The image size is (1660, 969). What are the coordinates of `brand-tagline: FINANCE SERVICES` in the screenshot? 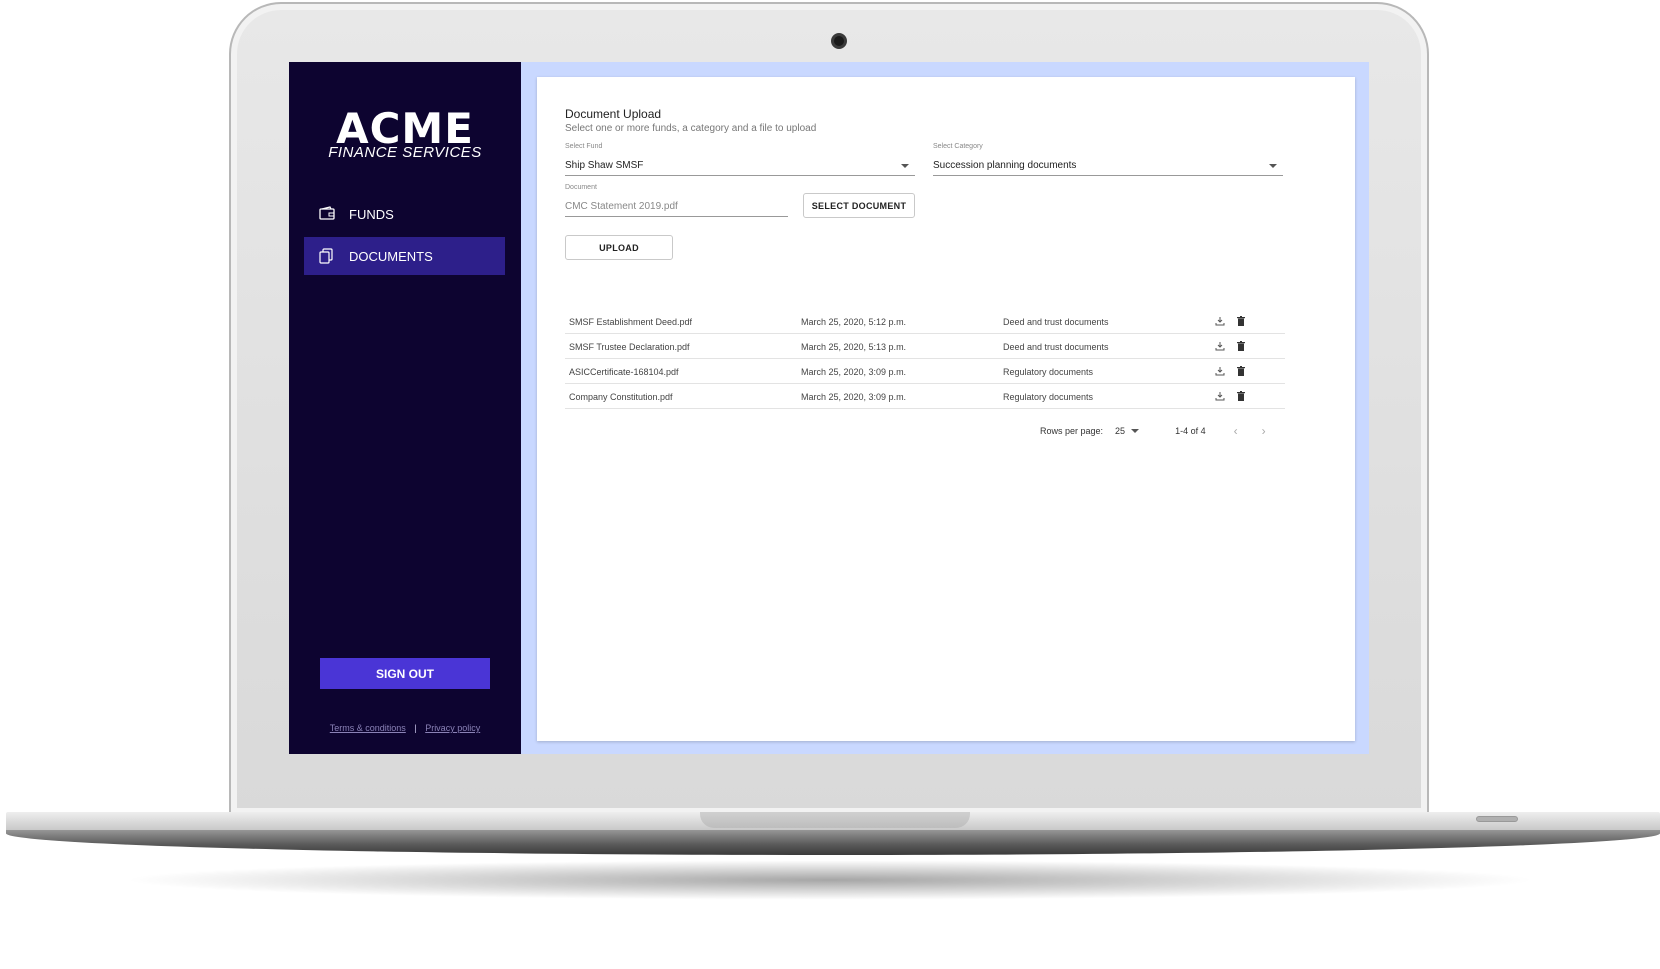 It's located at (405, 152).